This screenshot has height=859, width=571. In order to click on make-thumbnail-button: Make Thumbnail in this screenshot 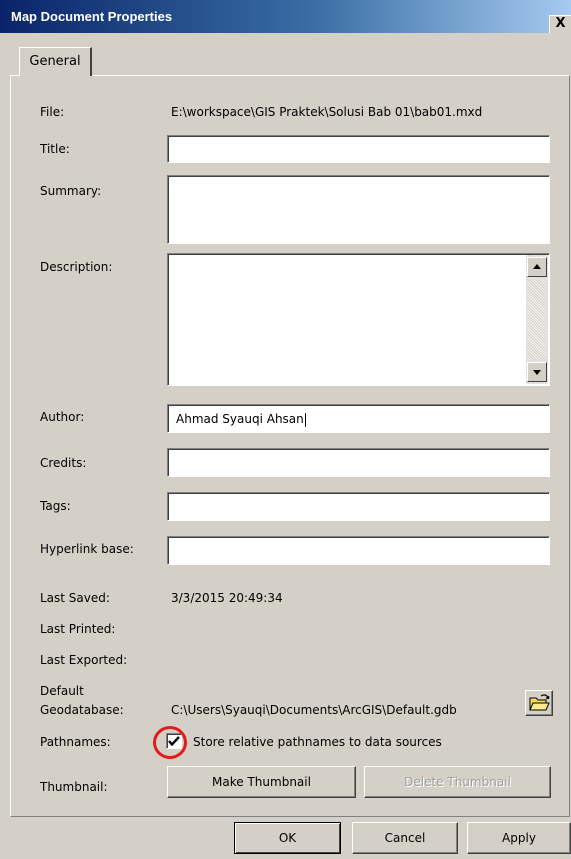, I will do `click(261, 782)`.